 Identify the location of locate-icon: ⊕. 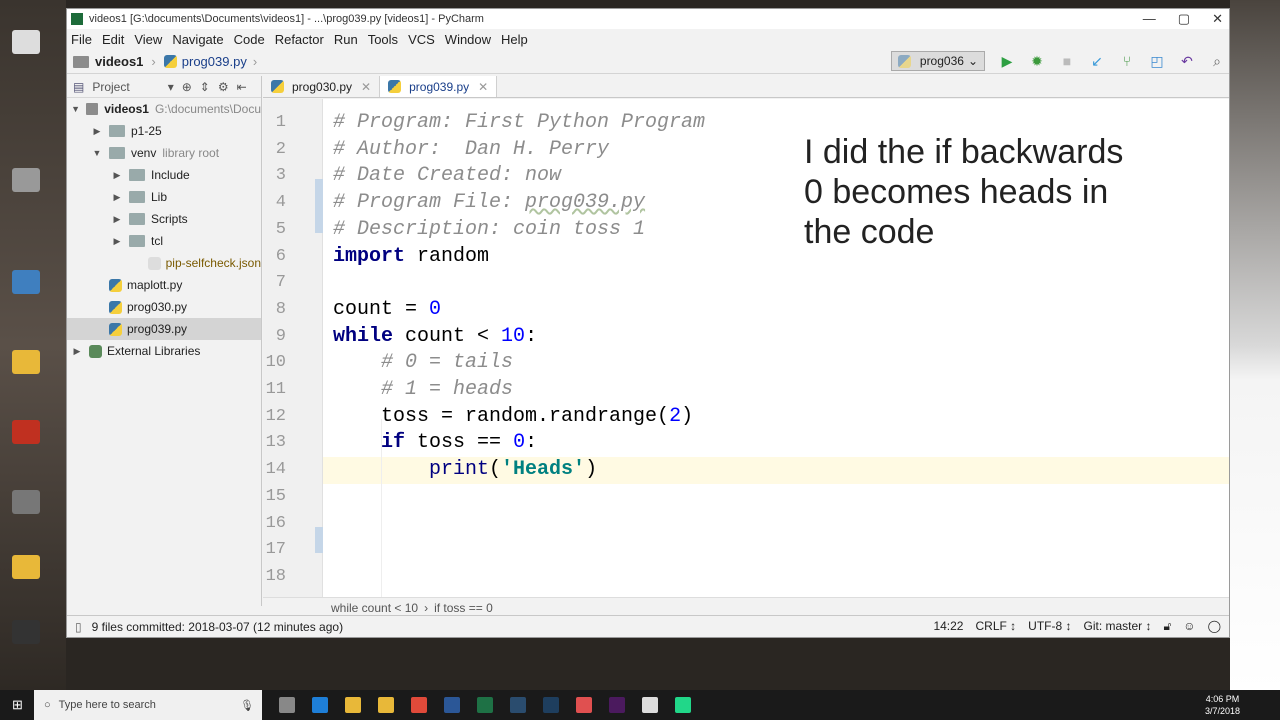
(187, 87).